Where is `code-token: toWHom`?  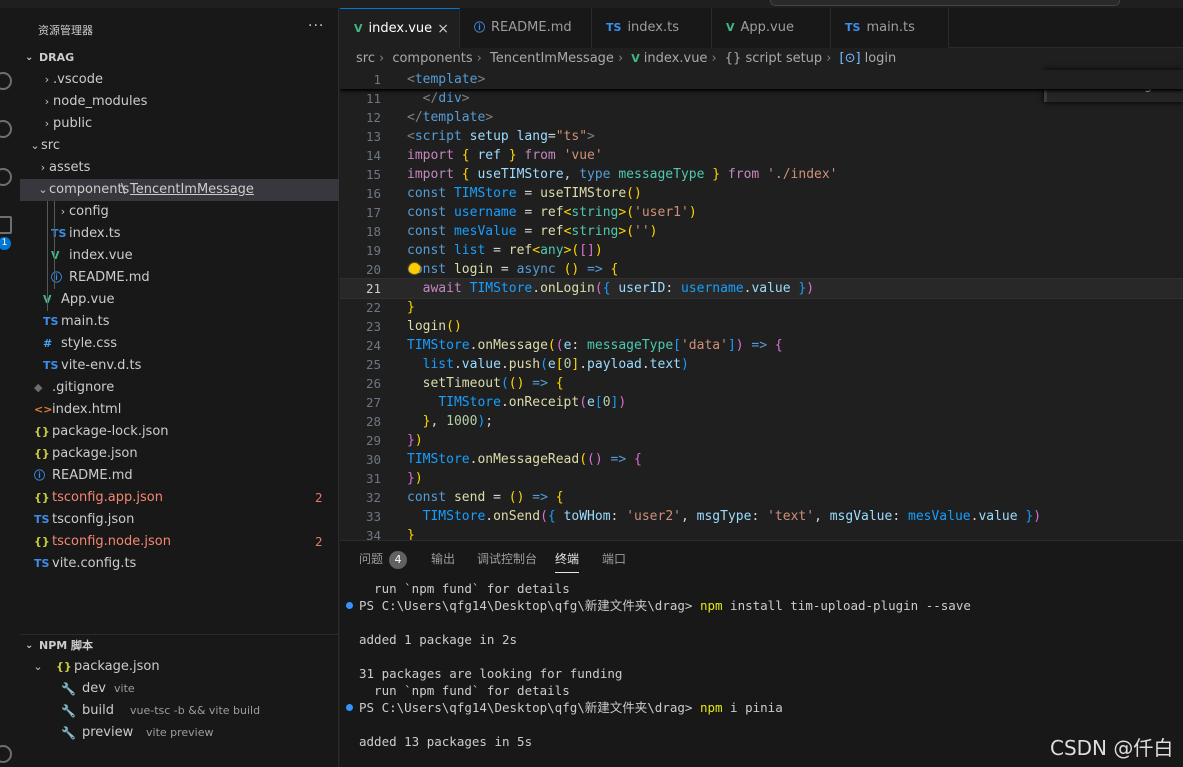
code-token: toWHom is located at coordinates (587, 516).